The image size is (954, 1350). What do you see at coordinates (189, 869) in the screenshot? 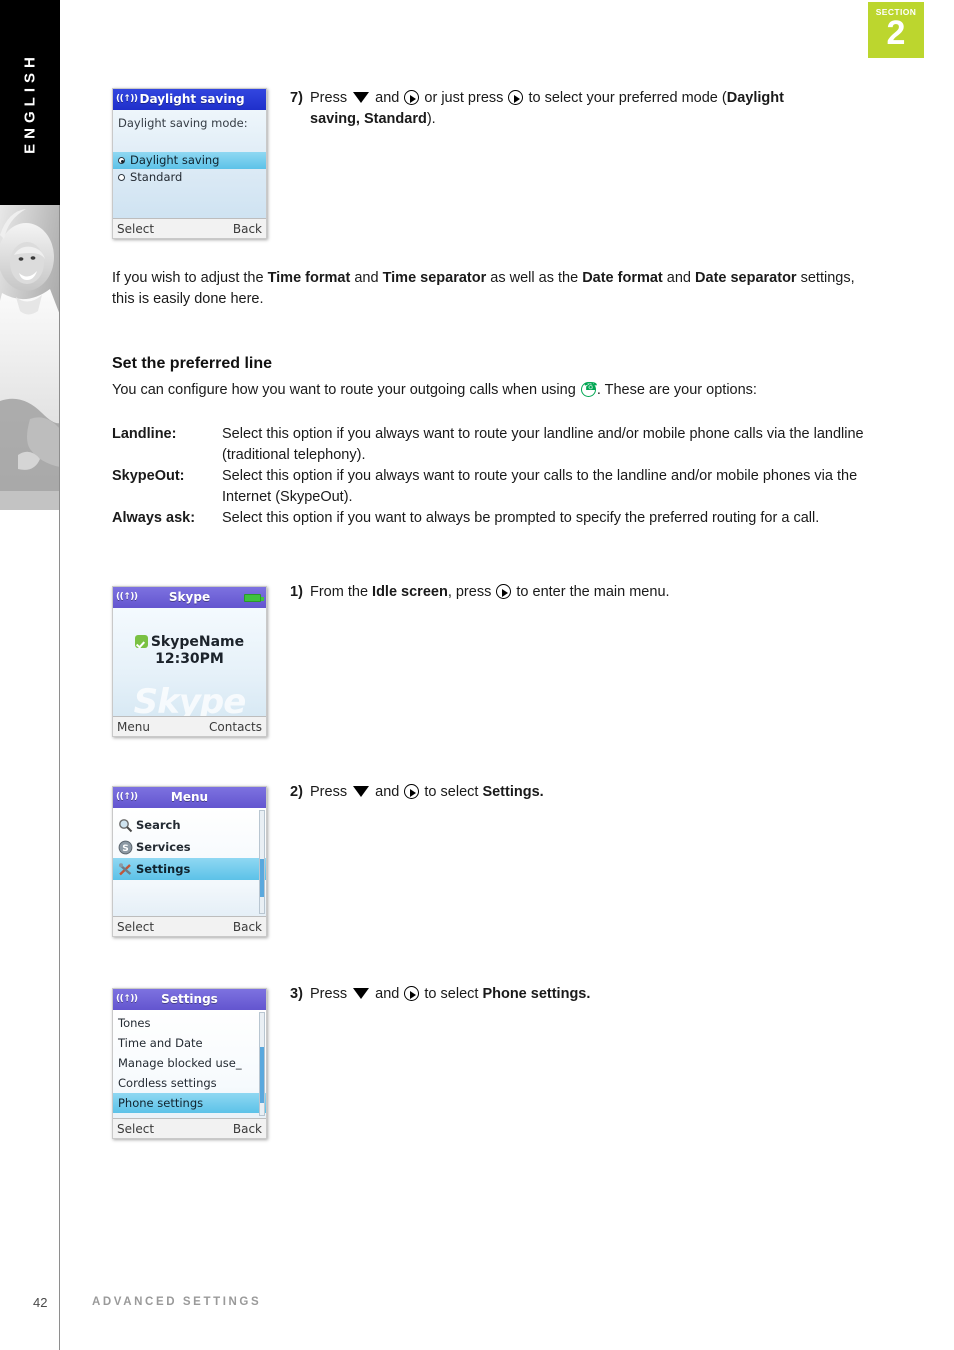
I see `phone-list-item-settings: Settings` at bounding box center [189, 869].